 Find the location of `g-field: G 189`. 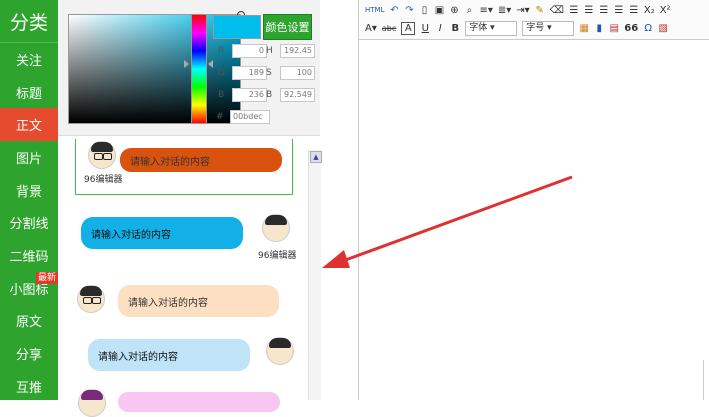

g-field: G 189 is located at coordinates (242, 73).